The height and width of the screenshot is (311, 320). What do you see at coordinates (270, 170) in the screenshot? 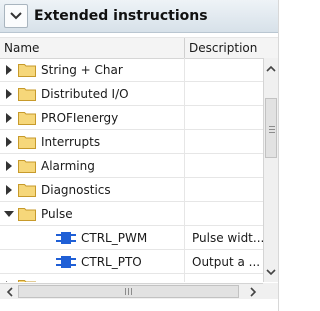
I see `vertical-scrollbar` at bounding box center [270, 170].